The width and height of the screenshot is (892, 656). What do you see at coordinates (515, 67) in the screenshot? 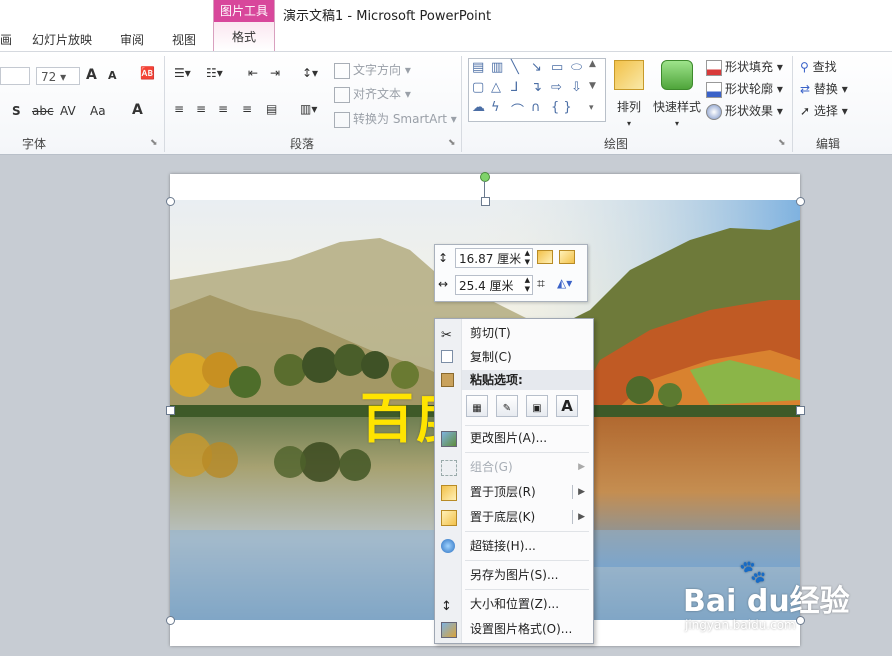
I see `line-shape-icon: ╲` at bounding box center [515, 67].